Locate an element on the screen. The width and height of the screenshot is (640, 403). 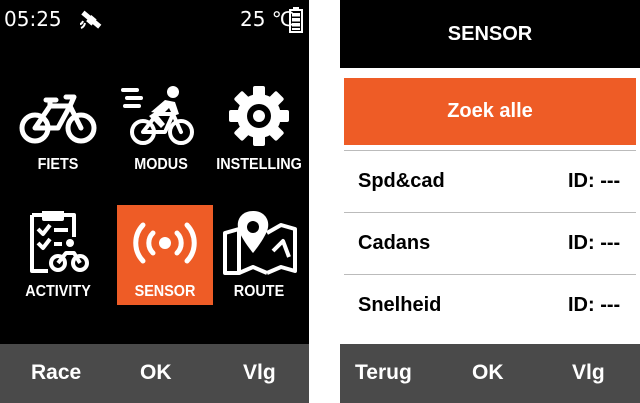
softkey-bar: Terug OK Vlg is located at coordinates (490, 373).